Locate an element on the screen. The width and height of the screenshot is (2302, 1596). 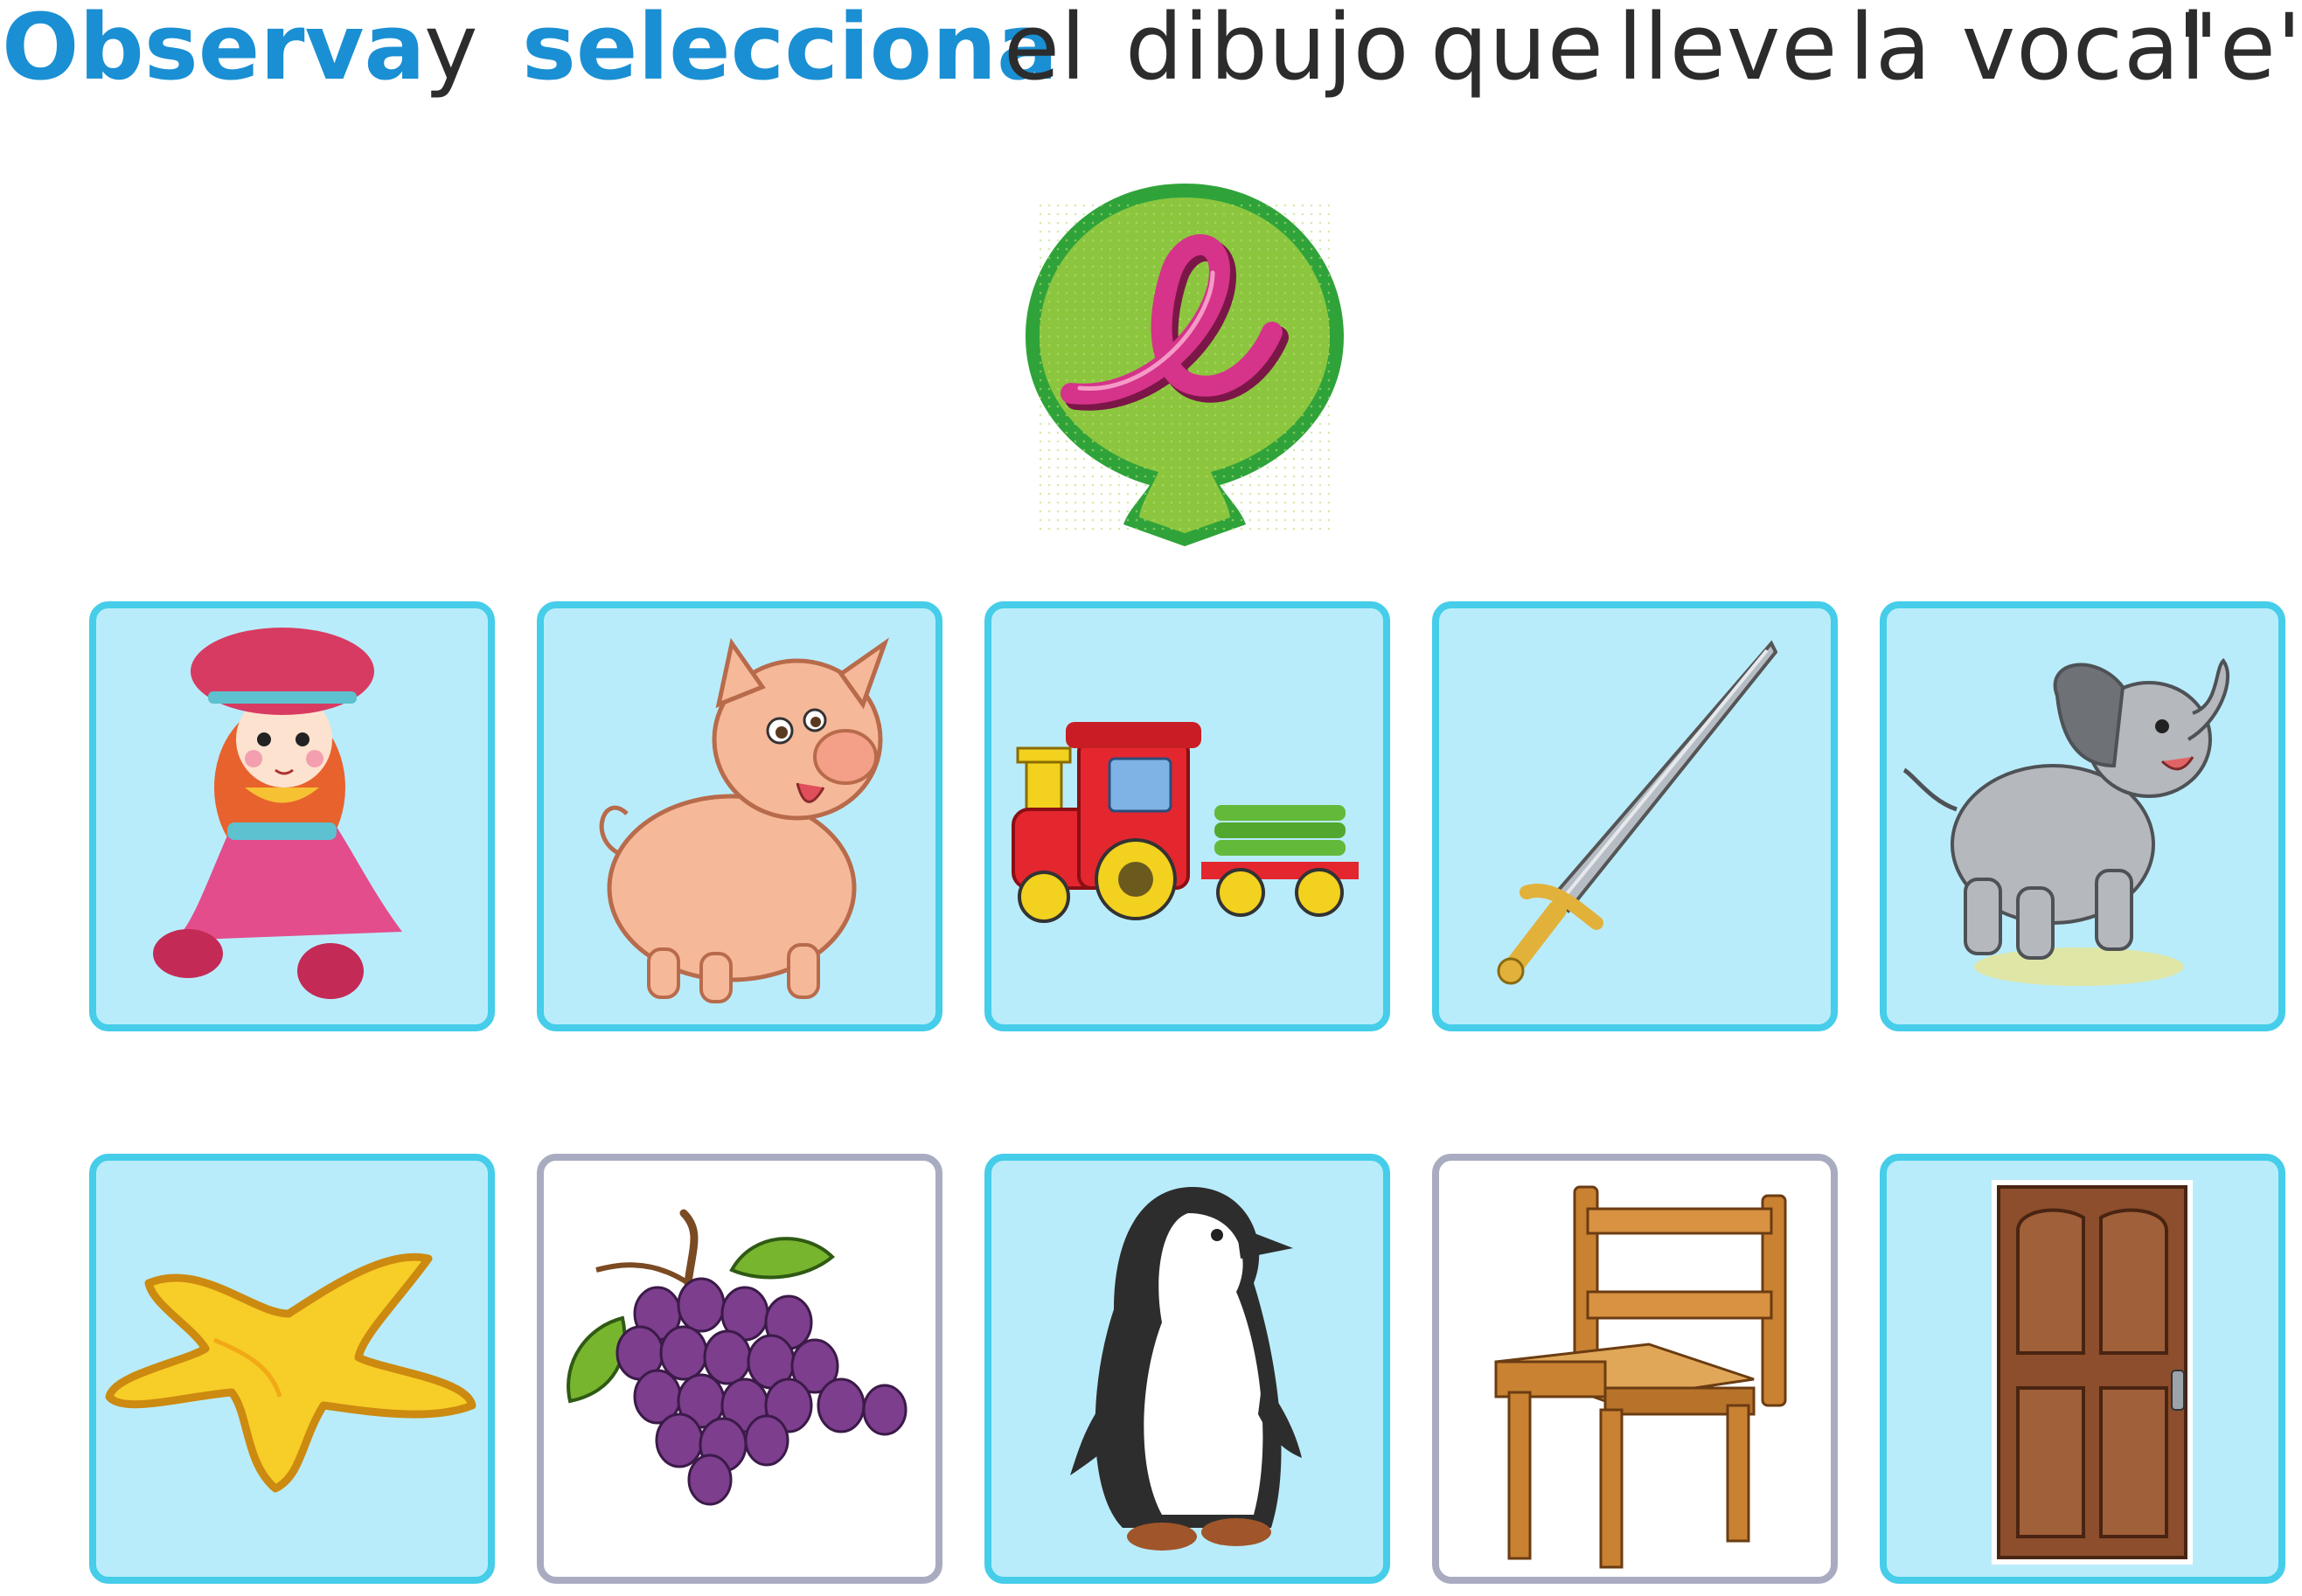
option-card-penguin is located at coordinates (1187, 1369).